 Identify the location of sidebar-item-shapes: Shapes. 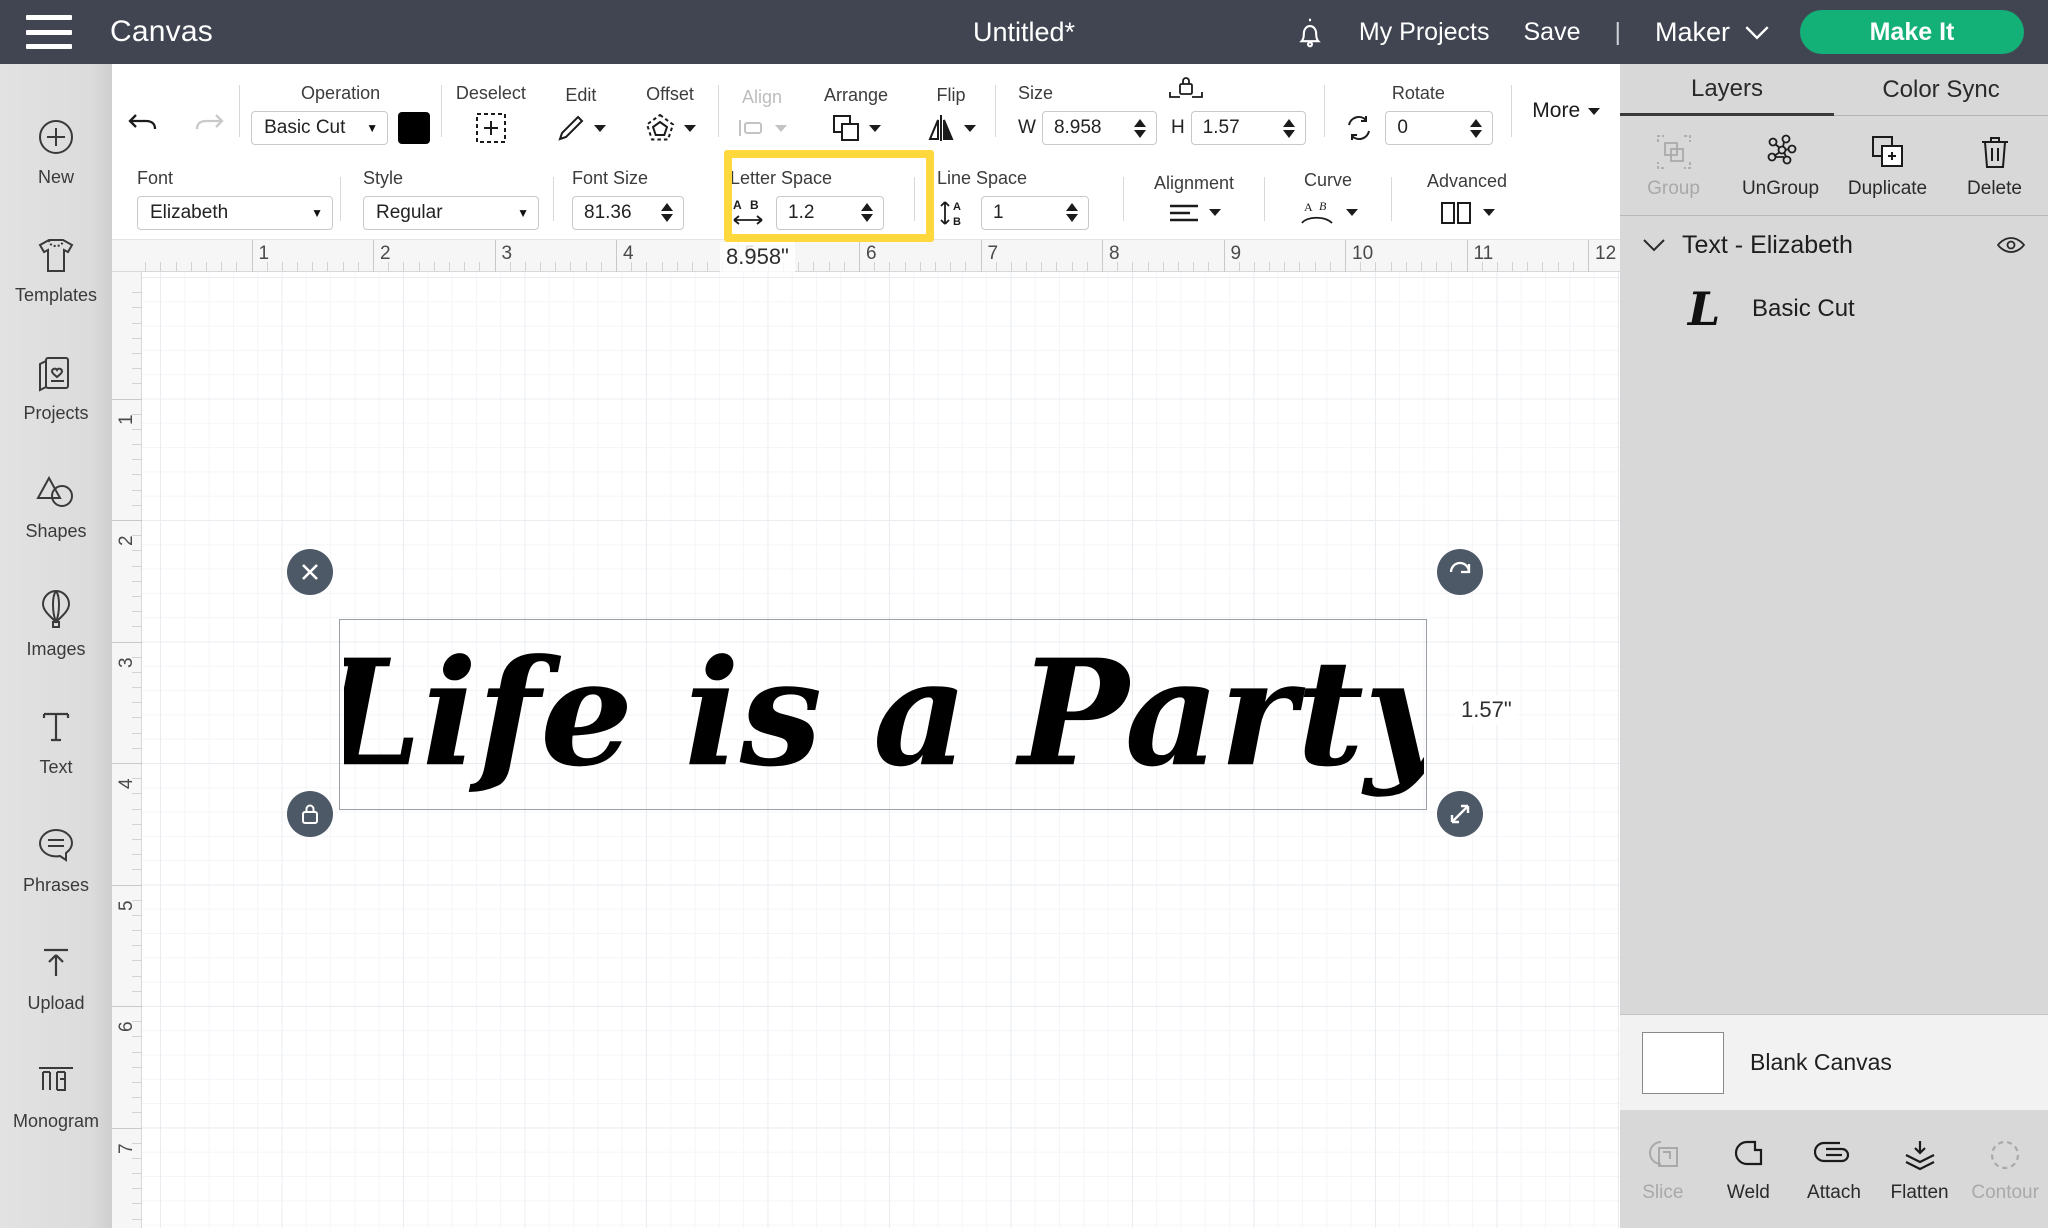
(56, 505).